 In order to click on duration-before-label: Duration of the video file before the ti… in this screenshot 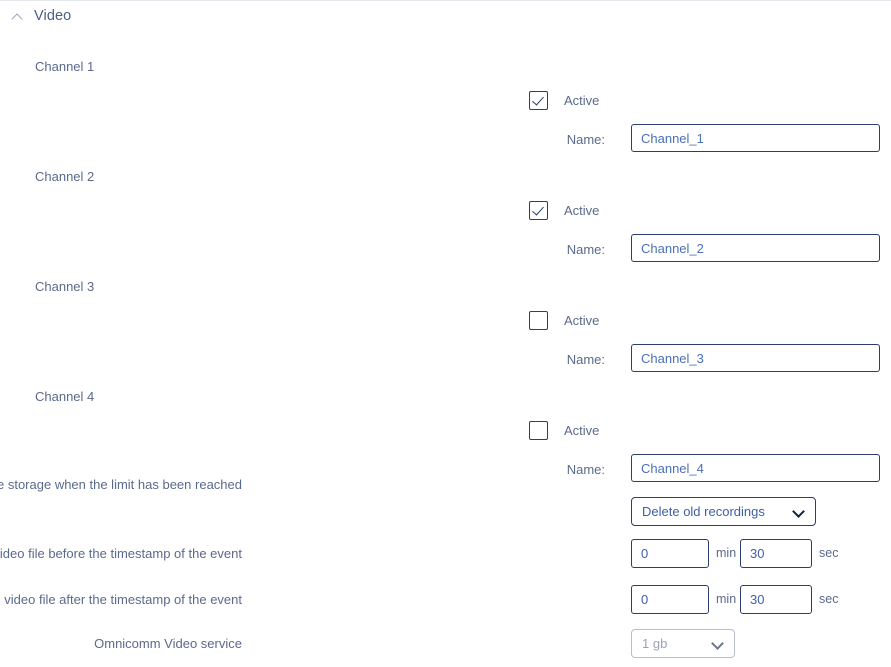, I will do `click(121, 553)`.